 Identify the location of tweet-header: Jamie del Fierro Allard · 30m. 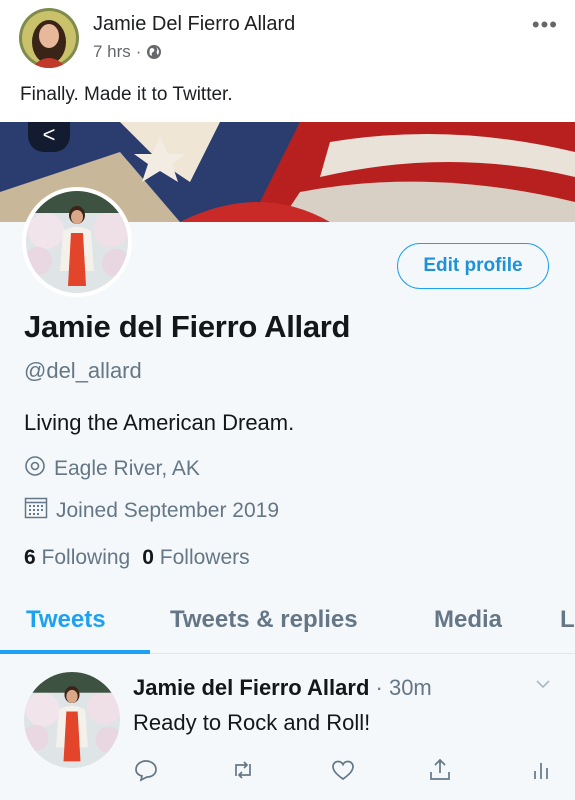
(282, 688).